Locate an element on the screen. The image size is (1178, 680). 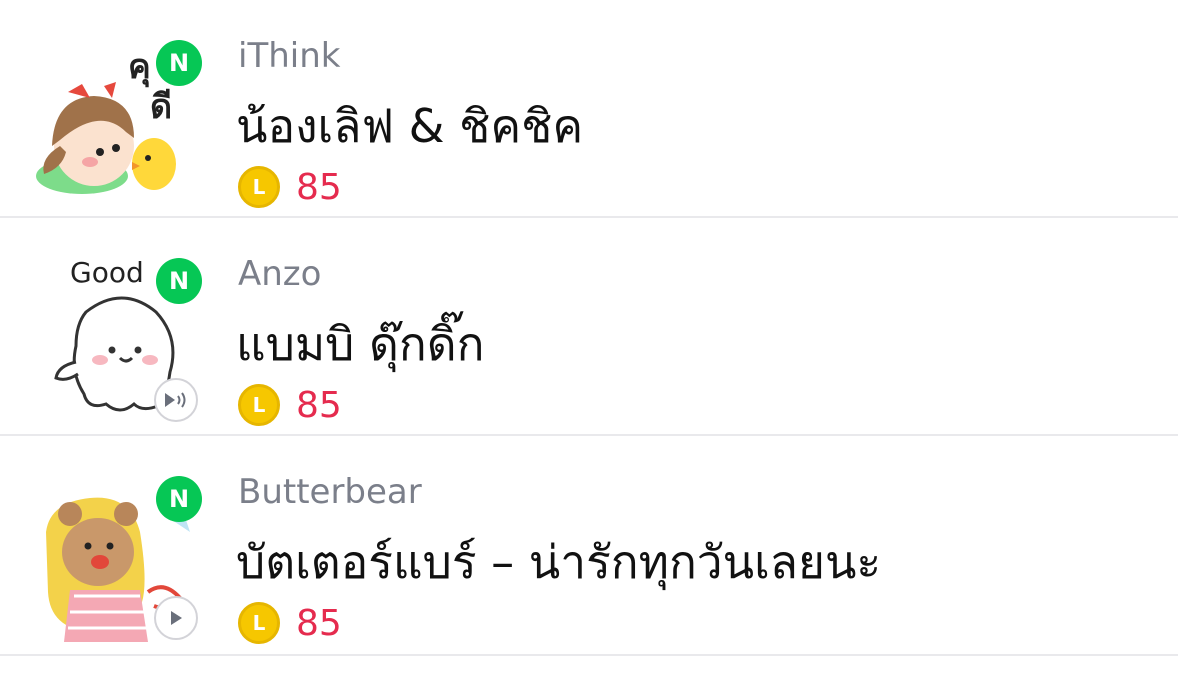
sticker-author: iThink is located at coordinates (289, 56).